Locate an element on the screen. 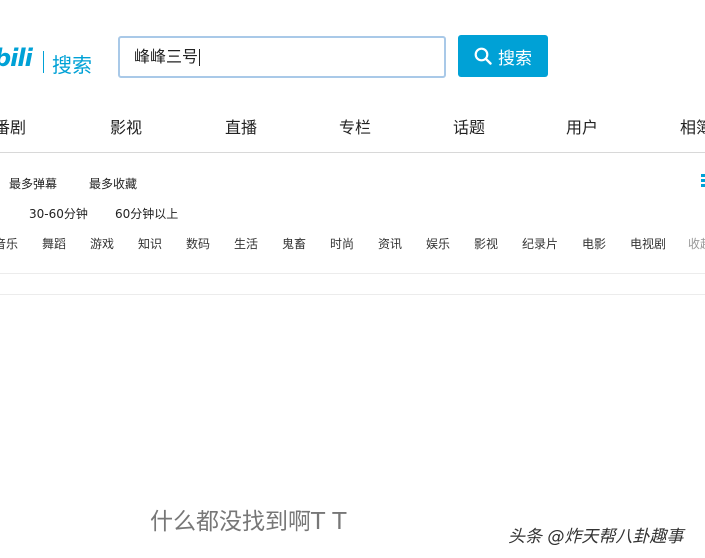 The image size is (705, 558). sort-most-favorites: 最多收藏 is located at coordinates (113, 183).